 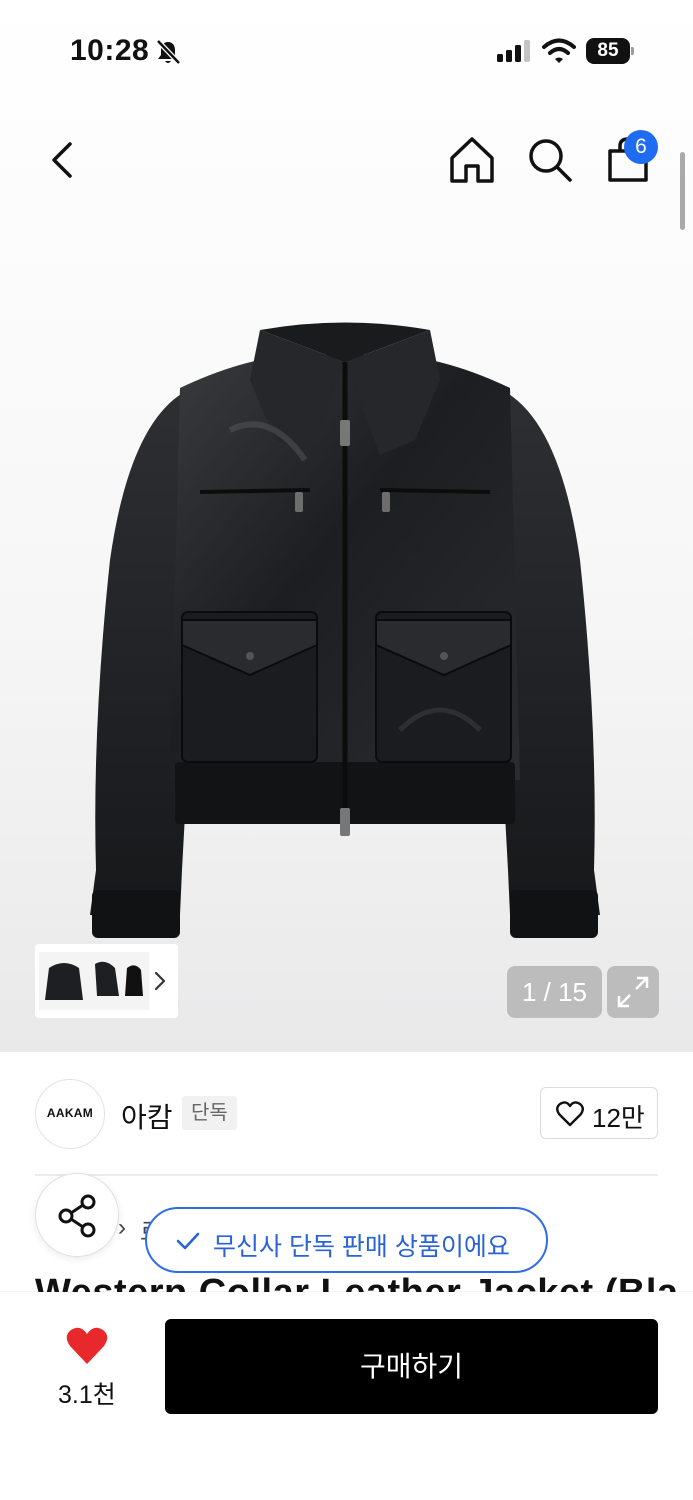 I want to click on battery-tip, so click(x=632, y=51).